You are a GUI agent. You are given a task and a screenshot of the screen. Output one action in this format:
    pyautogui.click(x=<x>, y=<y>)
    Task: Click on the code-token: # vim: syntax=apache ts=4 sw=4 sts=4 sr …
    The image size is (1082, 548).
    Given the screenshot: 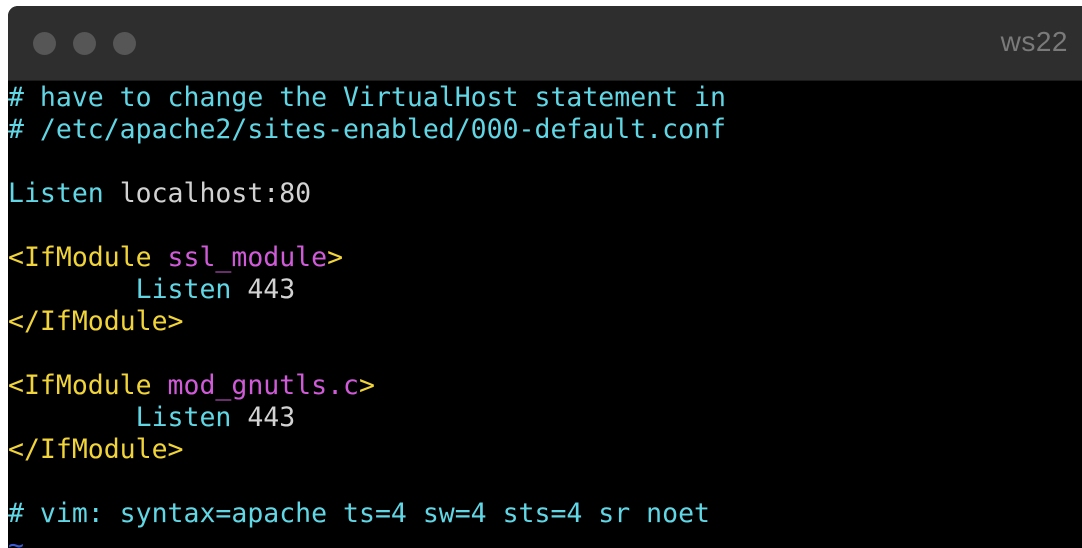 What is the action you would take?
    pyautogui.click(x=359, y=513)
    